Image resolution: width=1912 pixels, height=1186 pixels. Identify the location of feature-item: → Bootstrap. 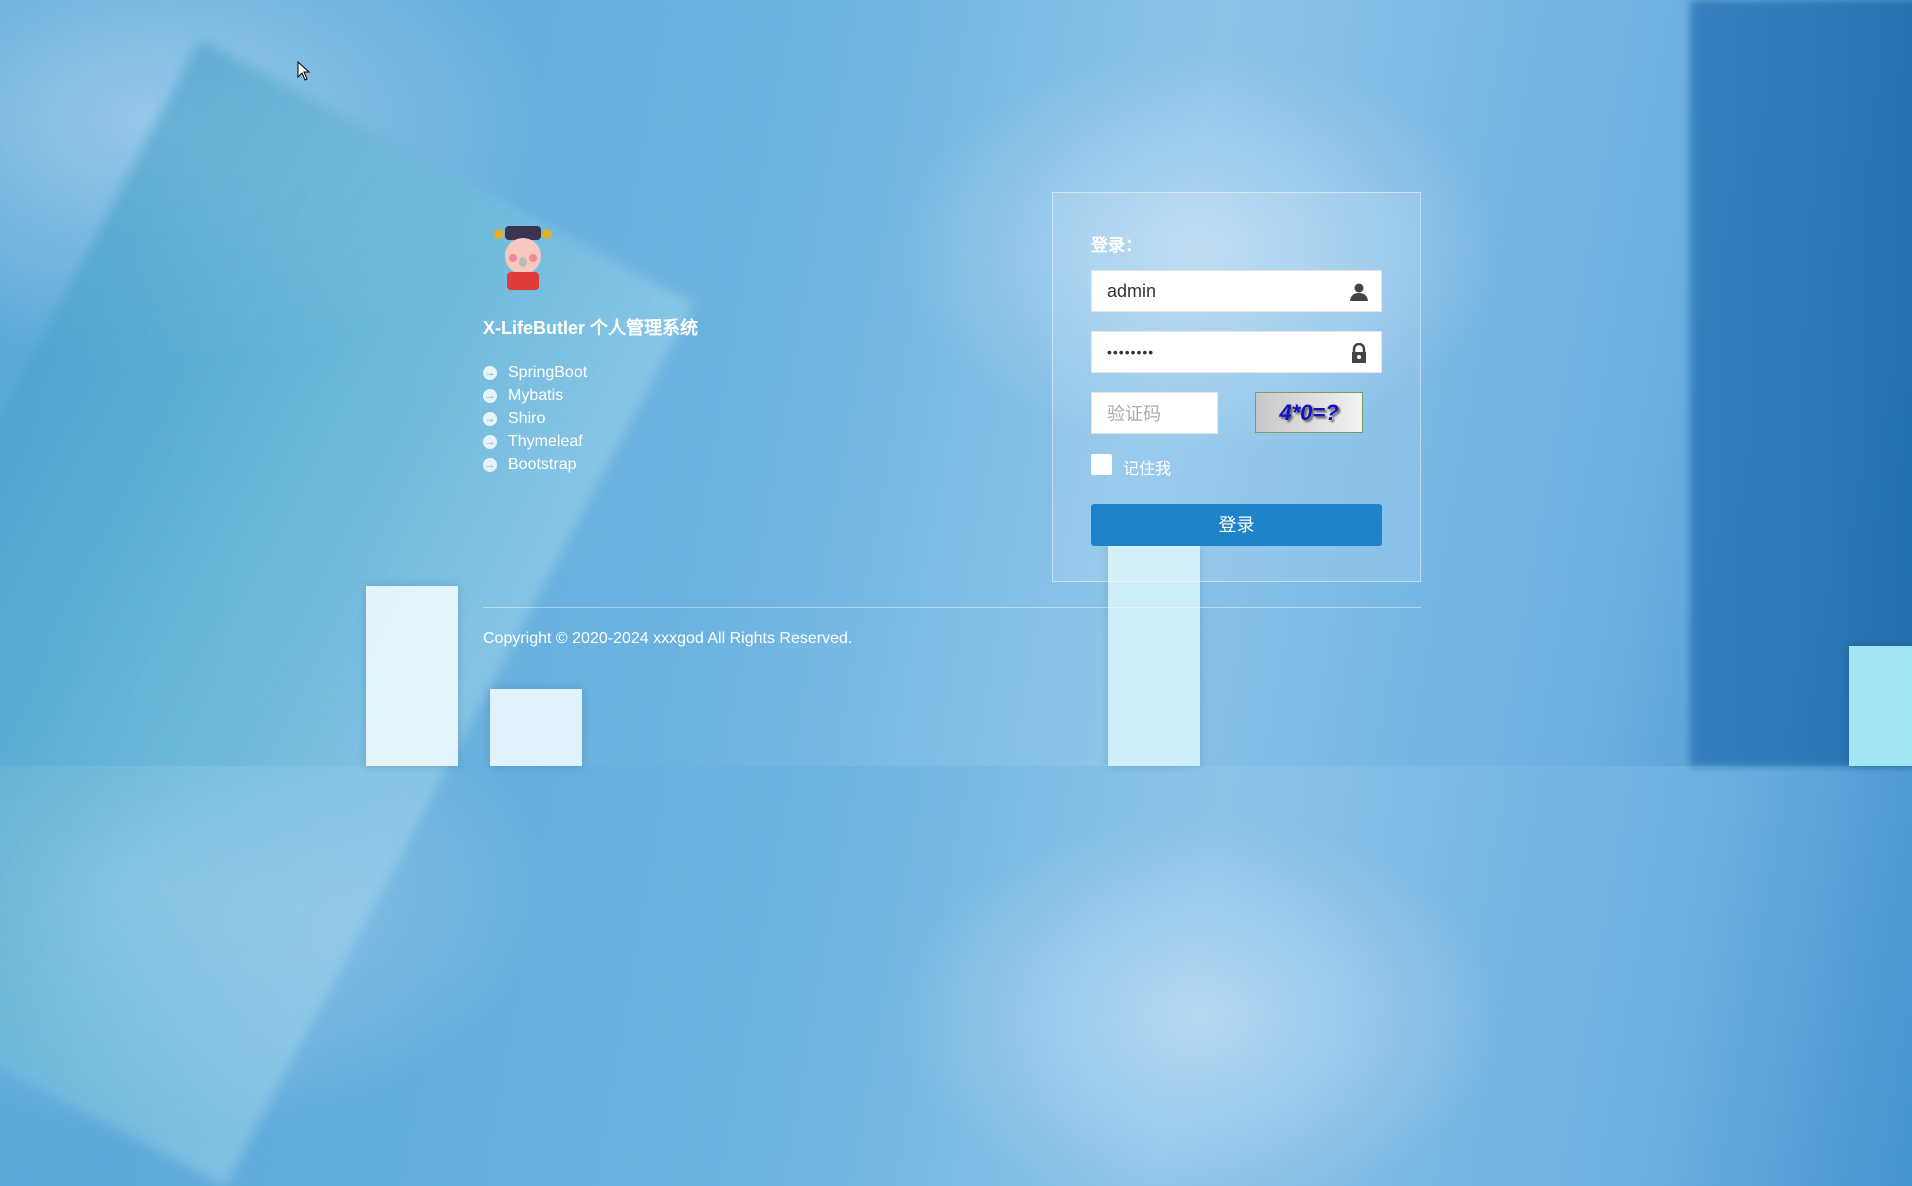
(535, 464).